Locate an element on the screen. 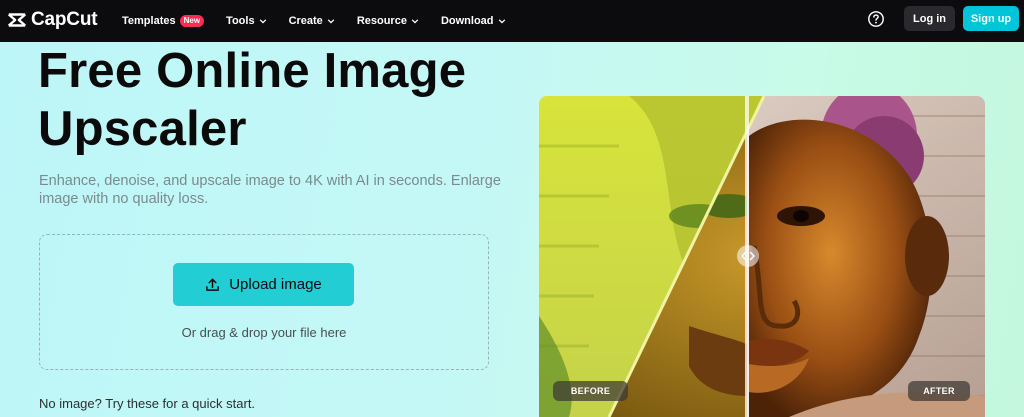 Image resolution: width=1024 pixels, height=417 pixels. nav-item-label: Download is located at coordinates (467, 21).